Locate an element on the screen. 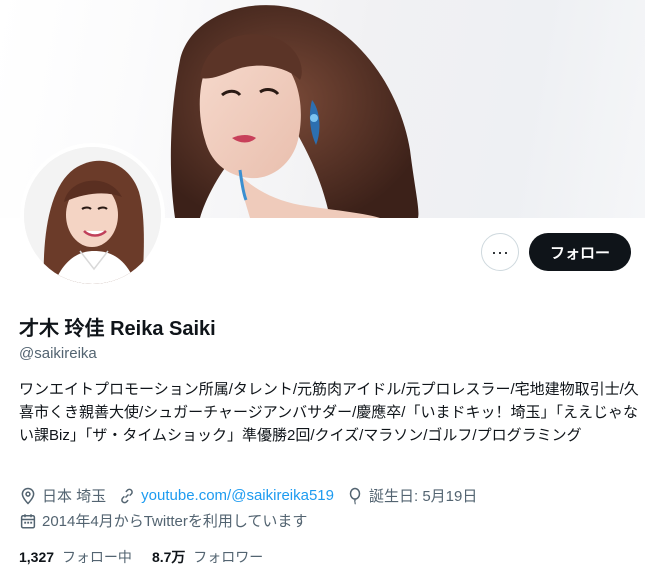 This screenshot has height=574, width=645. follow-button: フォロー is located at coordinates (580, 252).